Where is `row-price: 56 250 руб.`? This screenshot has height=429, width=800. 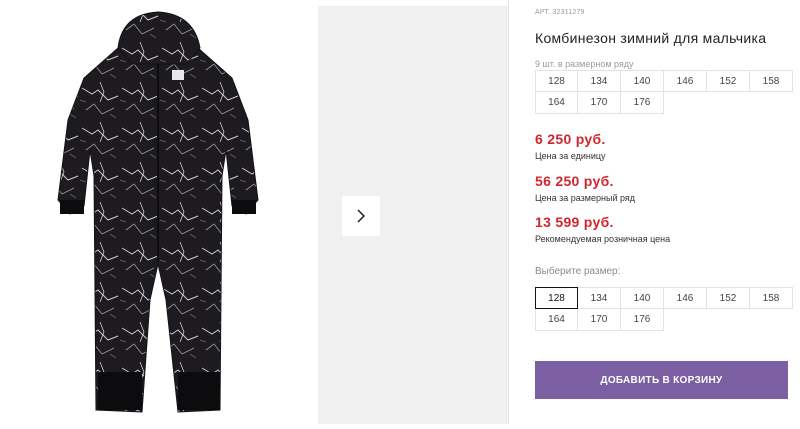
row-price: 56 250 руб. is located at coordinates (574, 181).